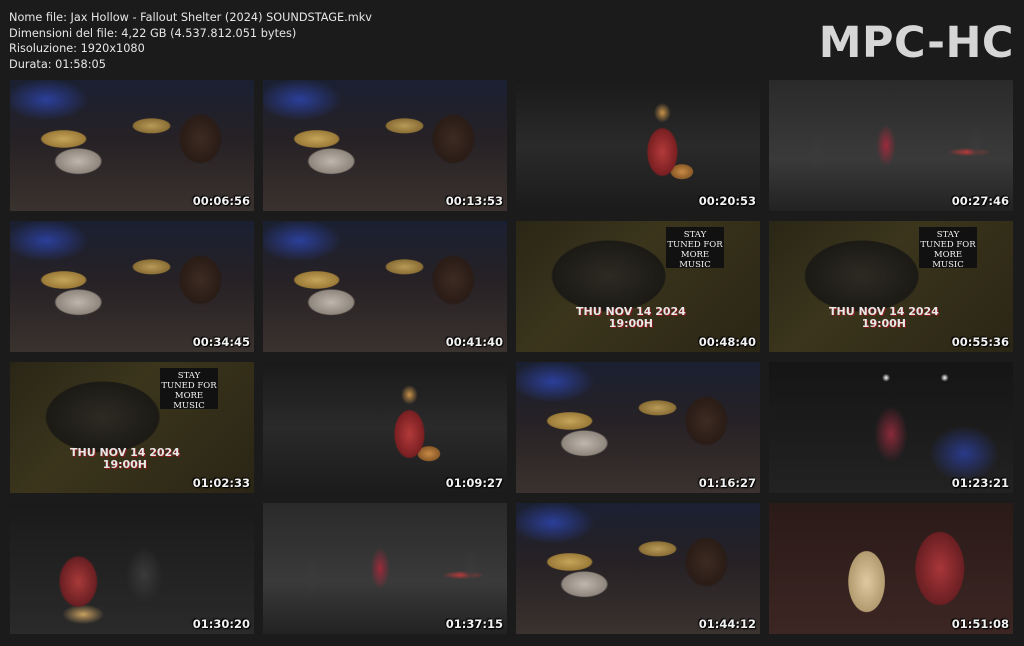 This screenshot has height=646, width=1024. I want to click on thumbnail: 00:13:53, so click(385, 145).